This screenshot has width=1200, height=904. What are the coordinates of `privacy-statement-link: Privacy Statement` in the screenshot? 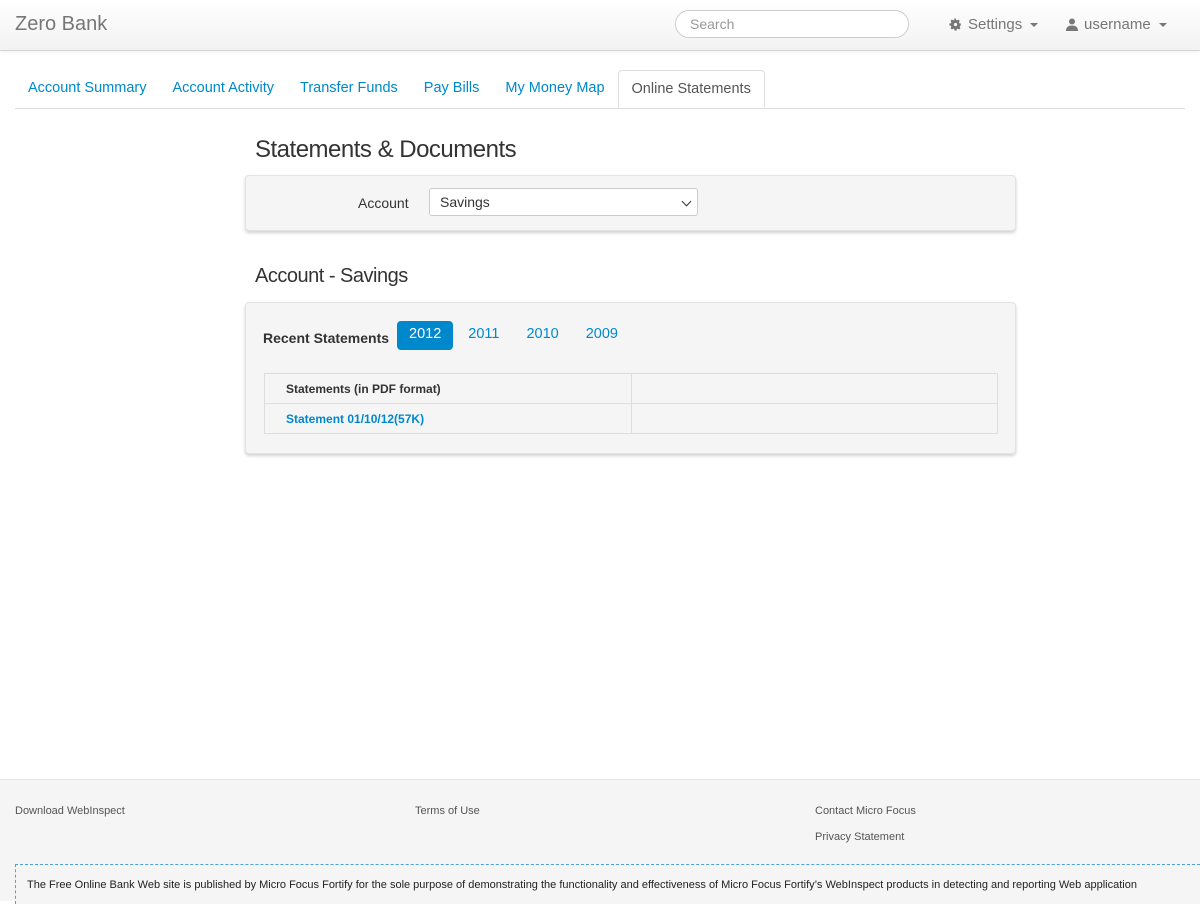 It's located at (859, 837).